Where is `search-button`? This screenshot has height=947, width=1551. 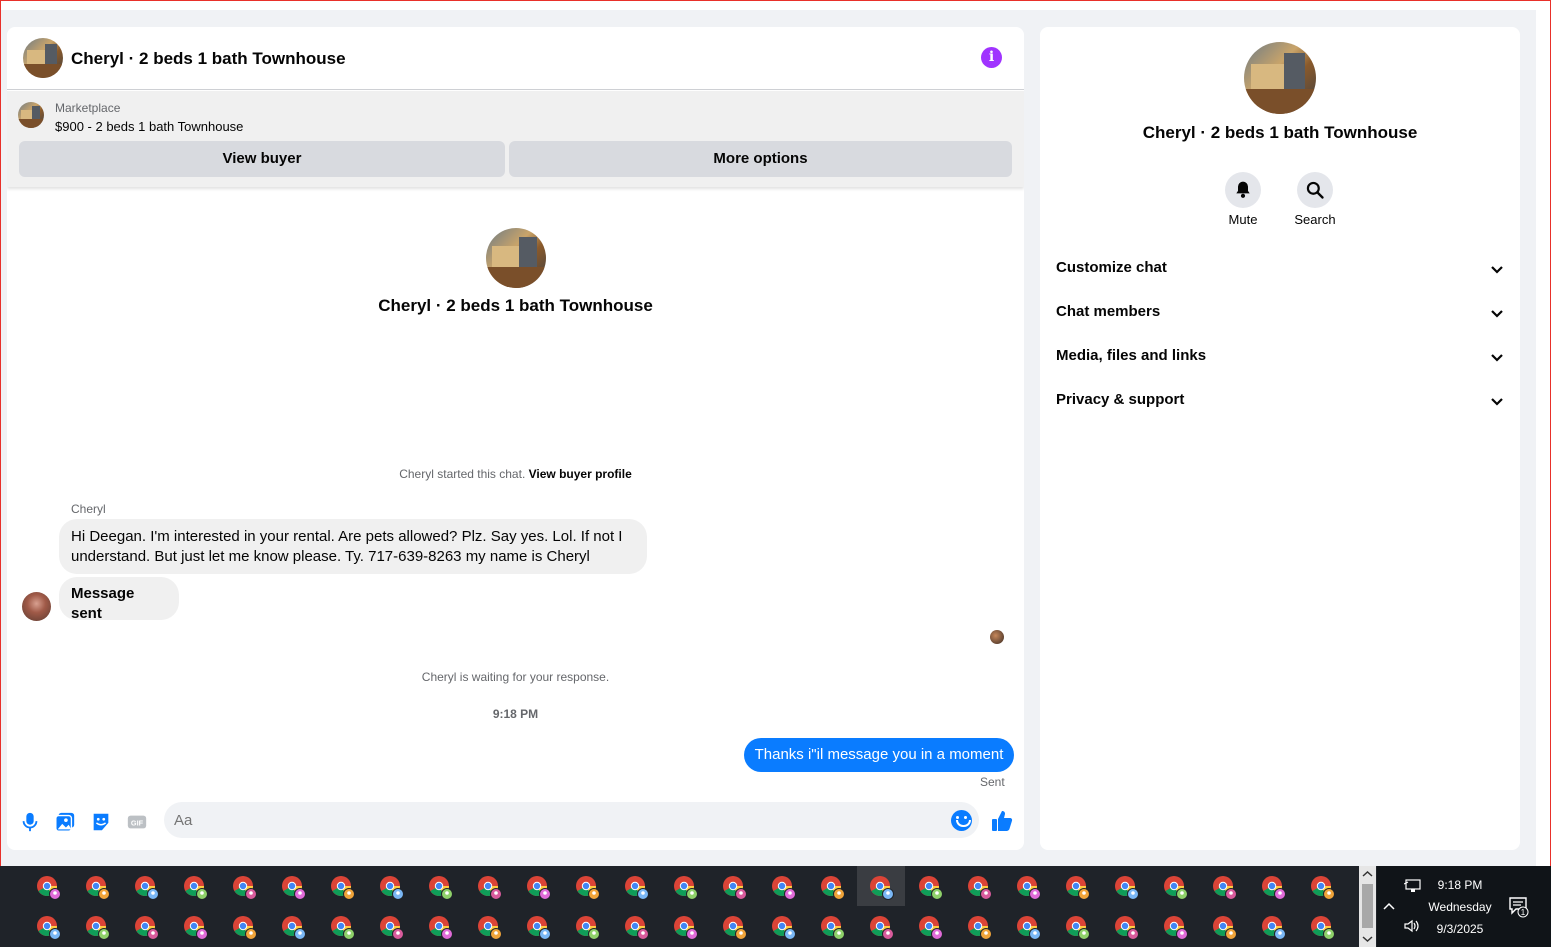 search-button is located at coordinates (1315, 190).